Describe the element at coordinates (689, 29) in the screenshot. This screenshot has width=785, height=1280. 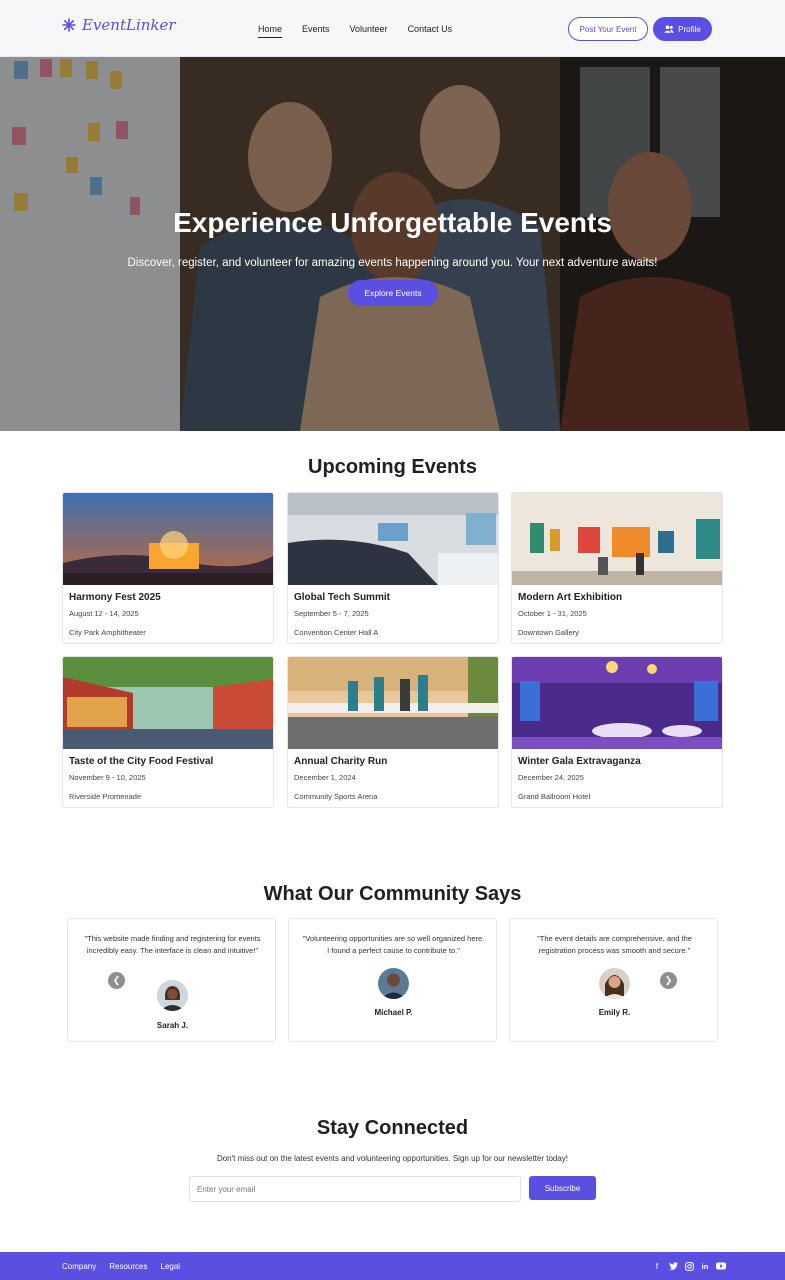
I see `profile-button-label: Profile` at that location.